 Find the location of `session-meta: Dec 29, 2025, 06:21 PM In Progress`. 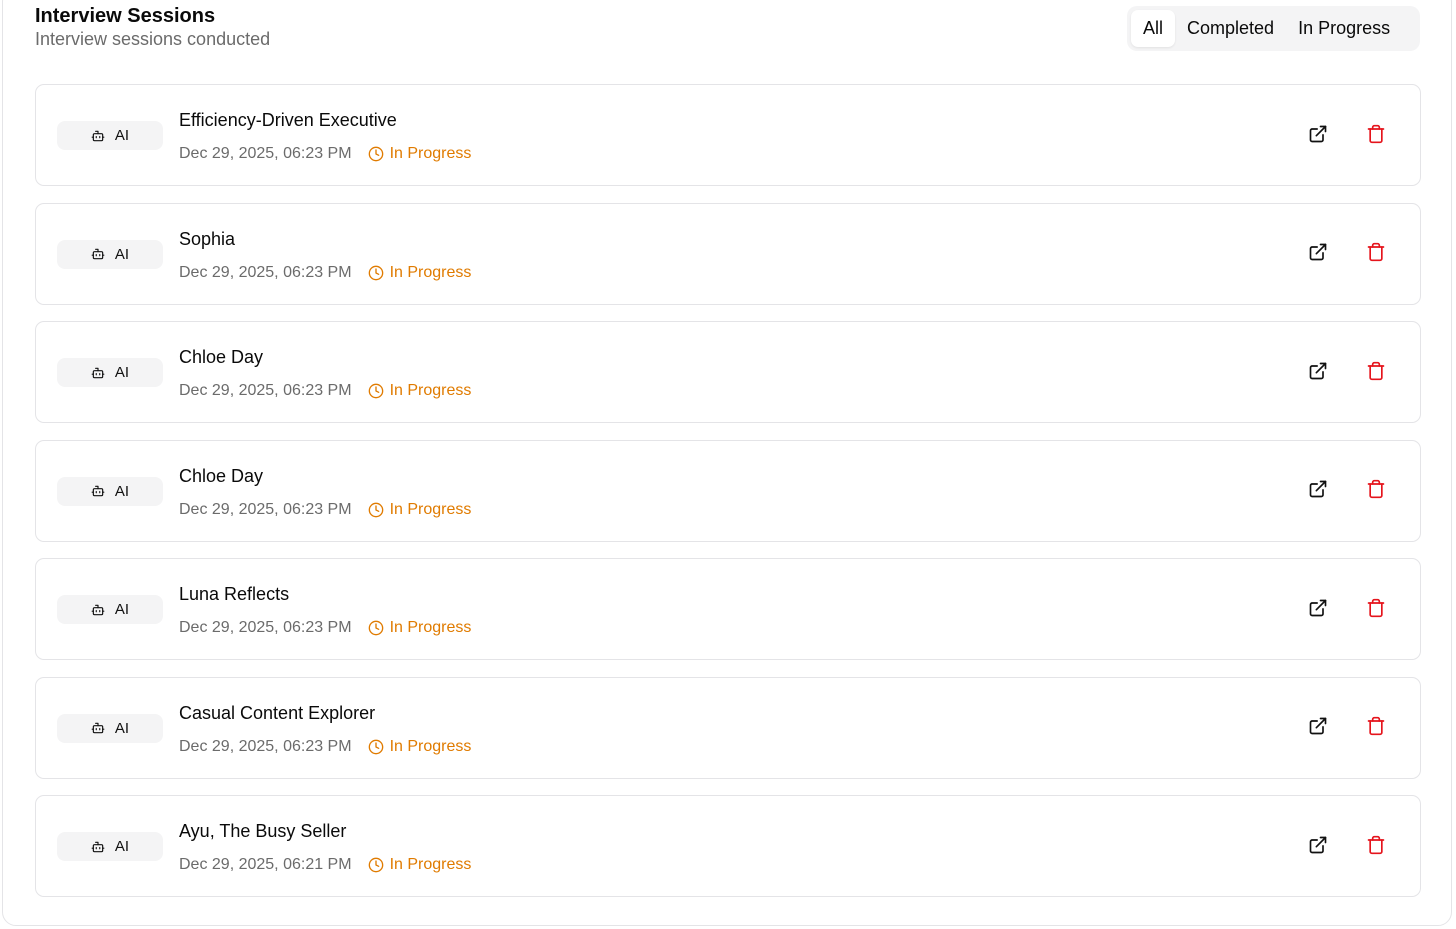

session-meta: Dec 29, 2025, 06:21 PM In Progress is located at coordinates (325, 865).